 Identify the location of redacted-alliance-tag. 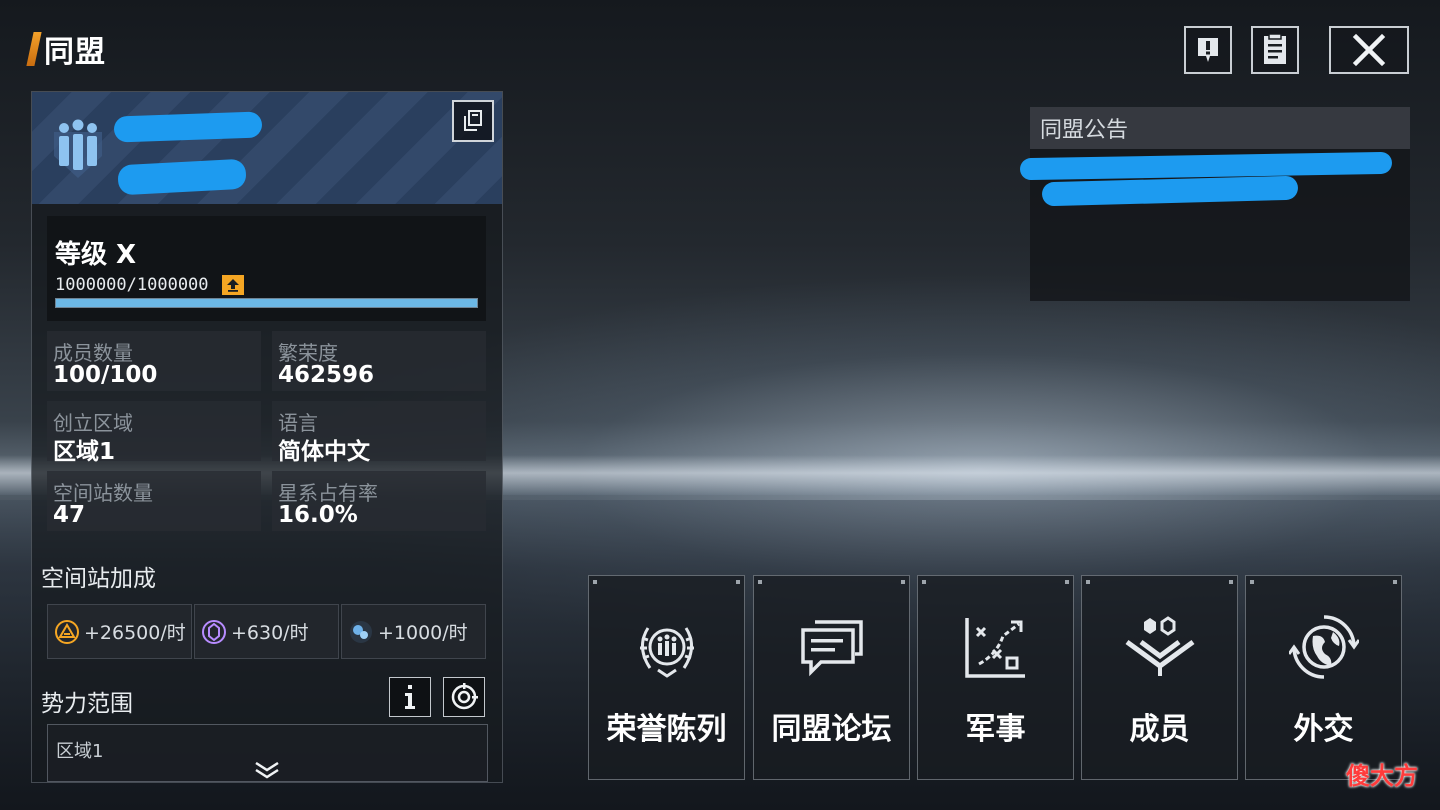
(182, 177).